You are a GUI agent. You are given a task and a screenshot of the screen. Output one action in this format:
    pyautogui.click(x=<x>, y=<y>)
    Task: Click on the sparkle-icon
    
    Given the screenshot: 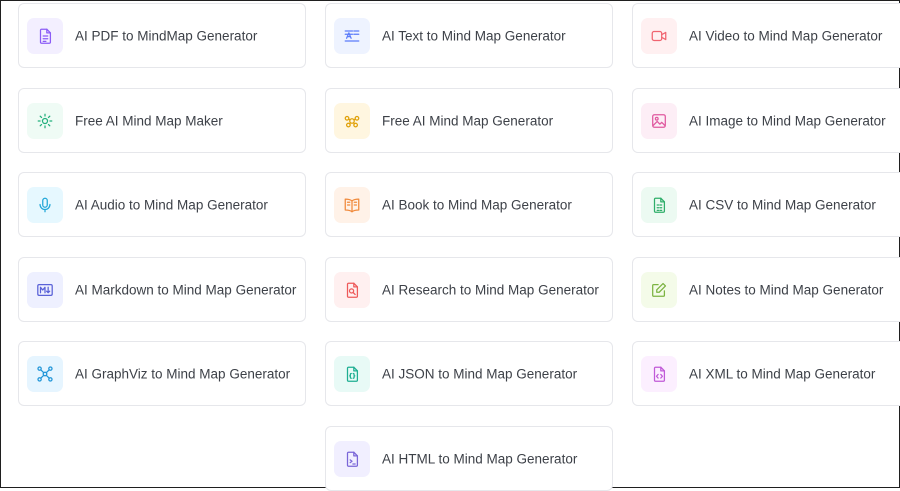 What is the action you would take?
    pyautogui.click(x=45, y=120)
    